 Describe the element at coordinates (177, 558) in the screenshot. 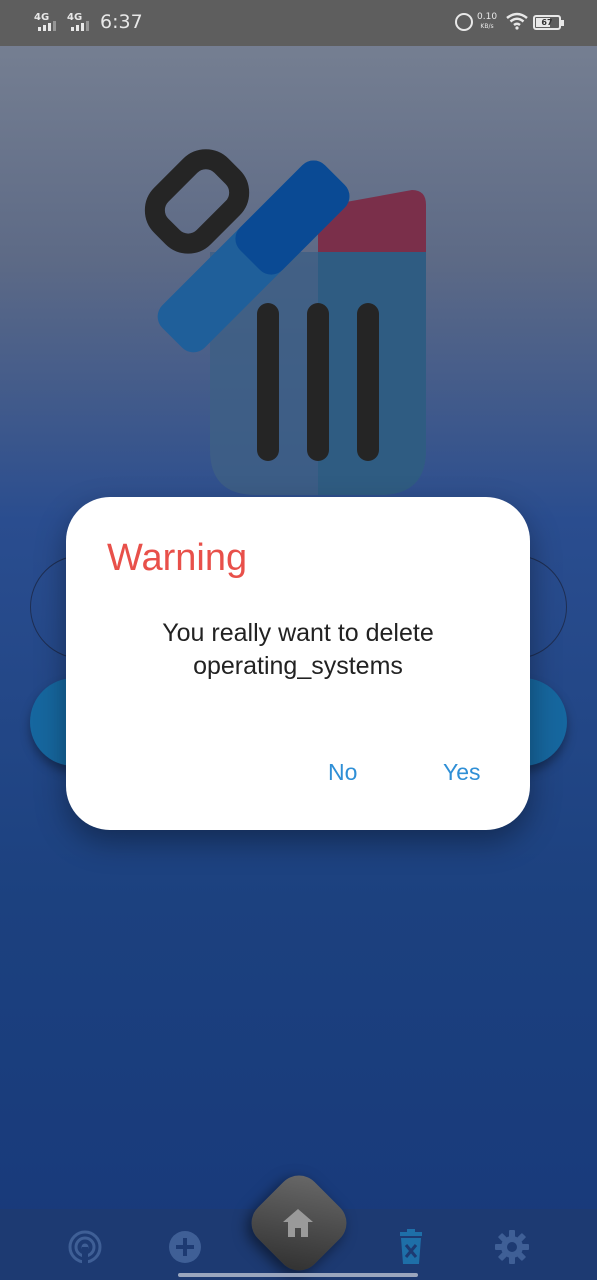

I see `dialog-title: Warning` at that location.